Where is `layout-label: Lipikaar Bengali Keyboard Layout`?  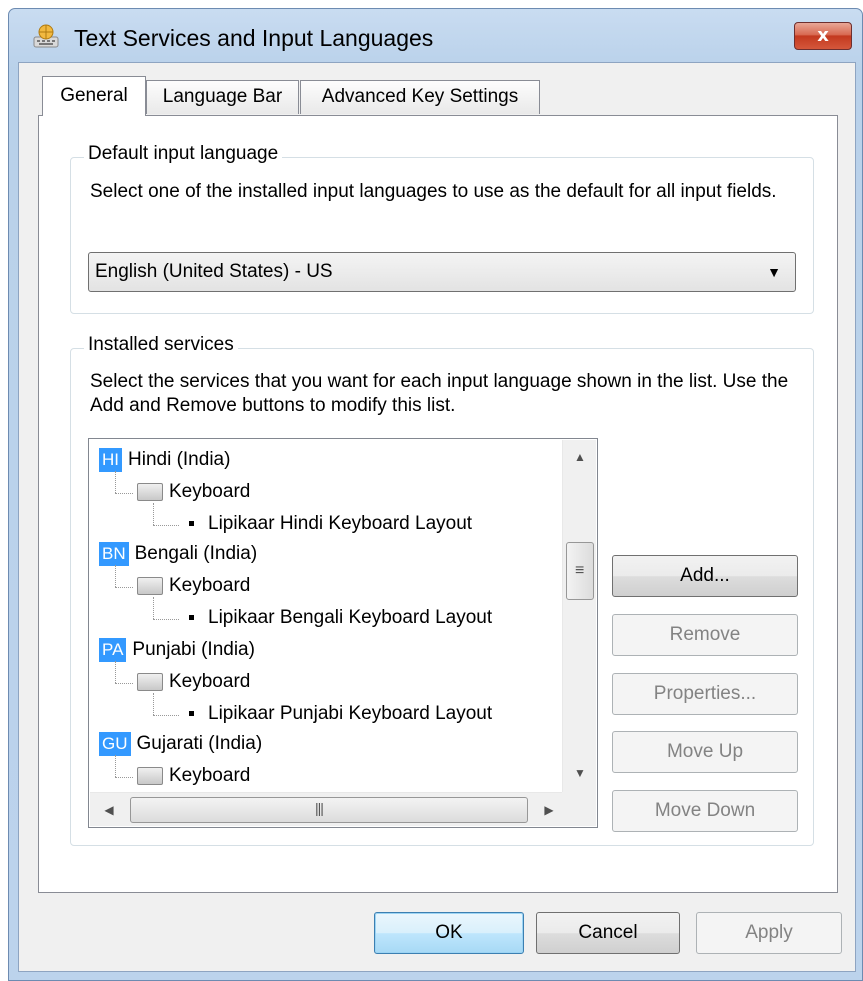
layout-label: Lipikaar Bengali Keyboard Layout is located at coordinates (350, 617).